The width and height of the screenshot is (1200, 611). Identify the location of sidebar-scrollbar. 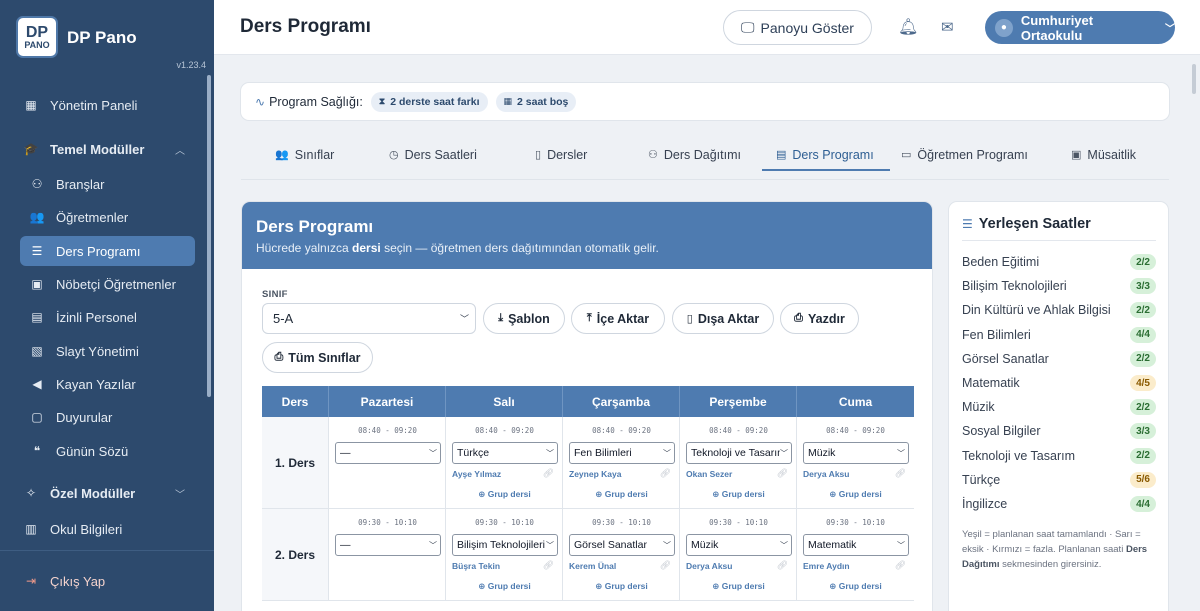
(209, 236).